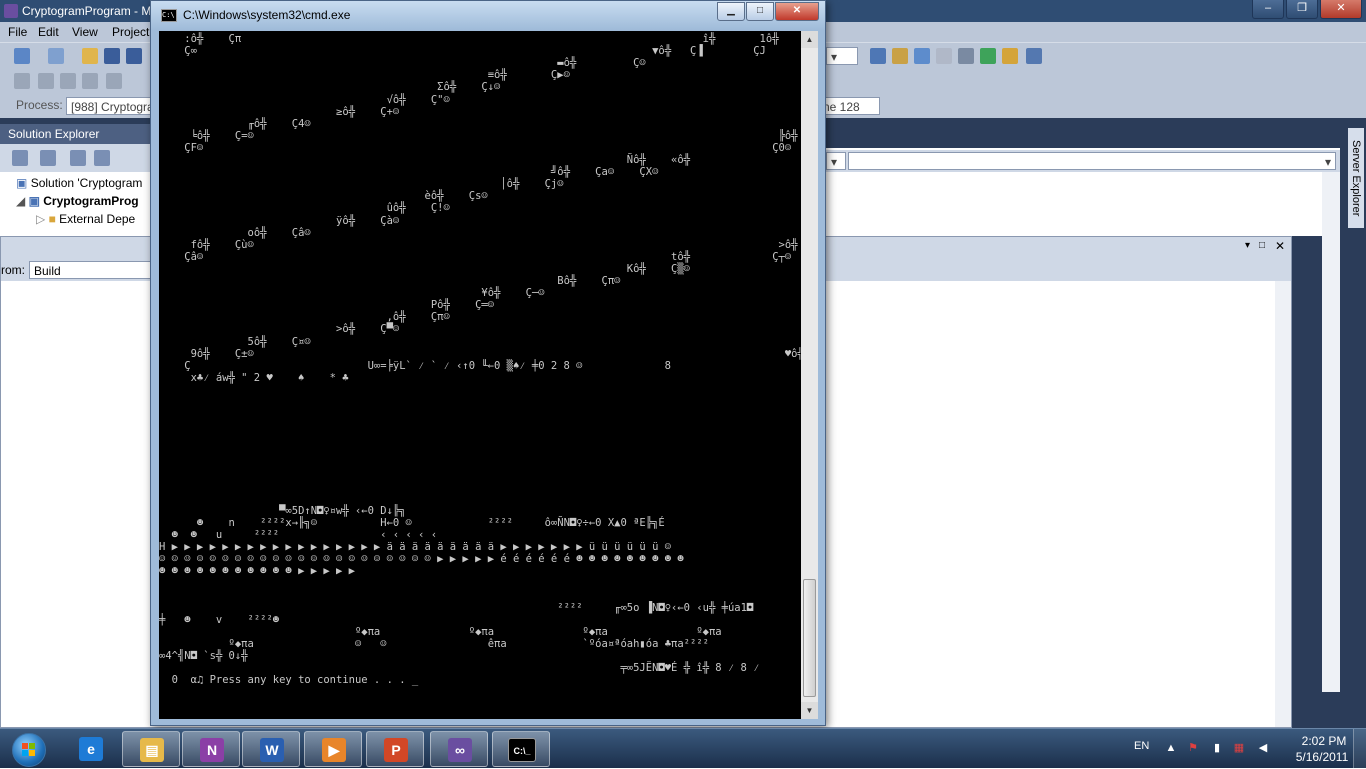  What do you see at coordinates (797, 11) in the screenshot?
I see `cmd-close-button: ✕` at bounding box center [797, 11].